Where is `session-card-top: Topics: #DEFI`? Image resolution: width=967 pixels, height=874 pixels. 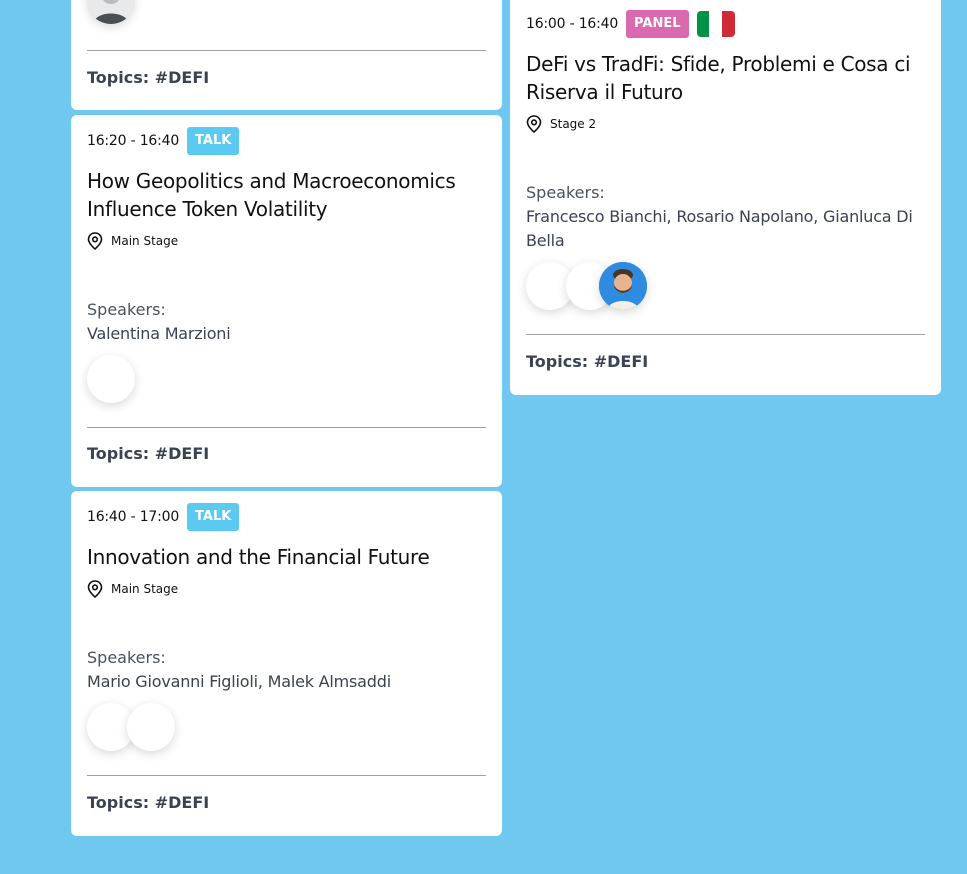
session-card-top: Topics: #DEFI is located at coordinates (286, 55).